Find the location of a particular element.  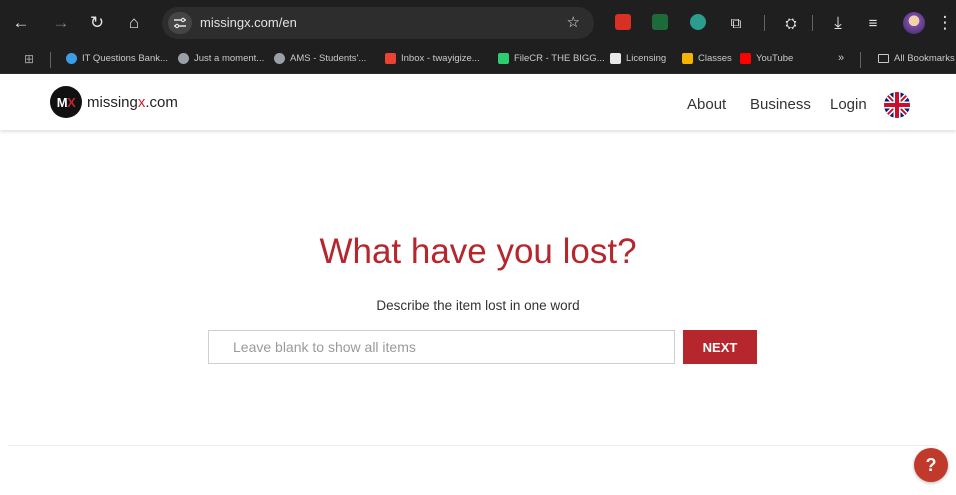

reload-icon: ↻ is located at coordinates (97, 23).